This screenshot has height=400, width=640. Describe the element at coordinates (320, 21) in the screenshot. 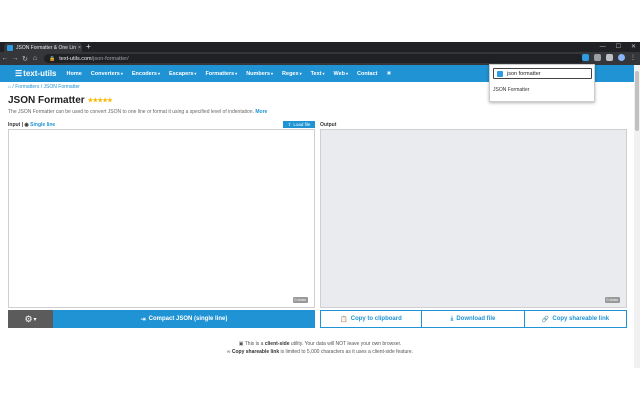

I see `letterbox-top` at that location.